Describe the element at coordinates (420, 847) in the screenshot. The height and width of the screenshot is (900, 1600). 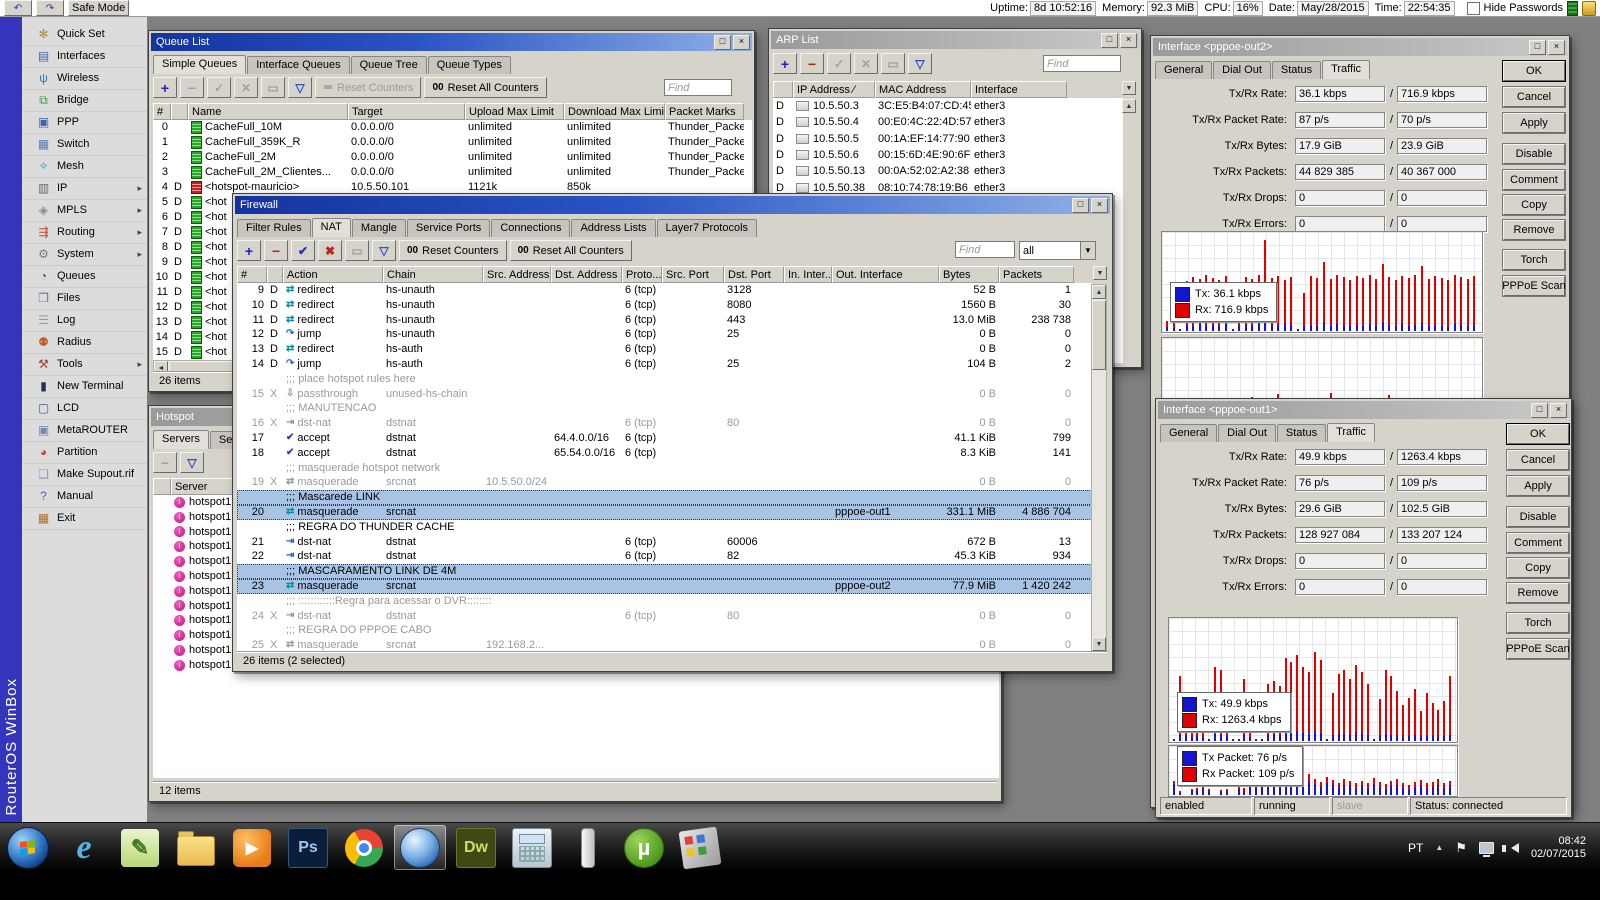
I see `winbox-icon` at that location.